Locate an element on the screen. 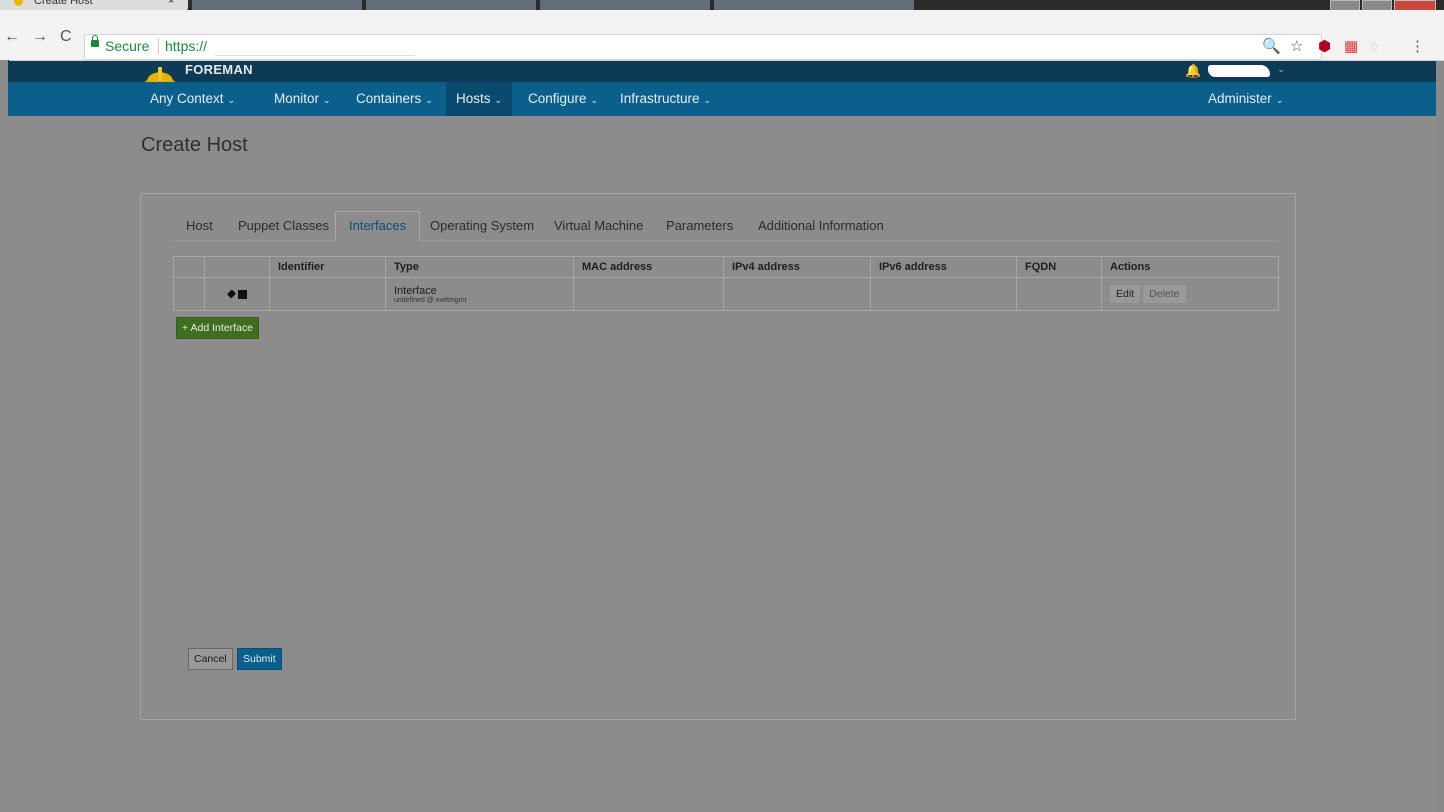  window-controls is located at coordinates (1383, 5).